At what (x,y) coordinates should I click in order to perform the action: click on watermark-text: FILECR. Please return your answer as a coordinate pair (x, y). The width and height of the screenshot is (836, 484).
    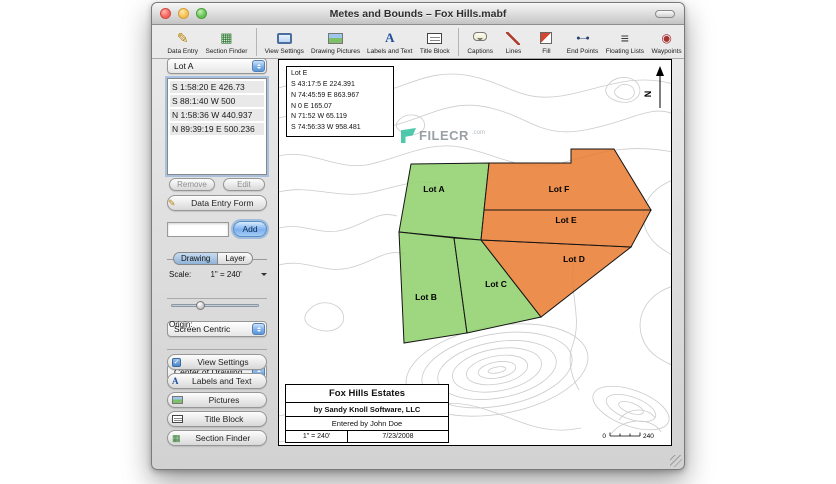
    Looking at the image, I should click on (444, 135).